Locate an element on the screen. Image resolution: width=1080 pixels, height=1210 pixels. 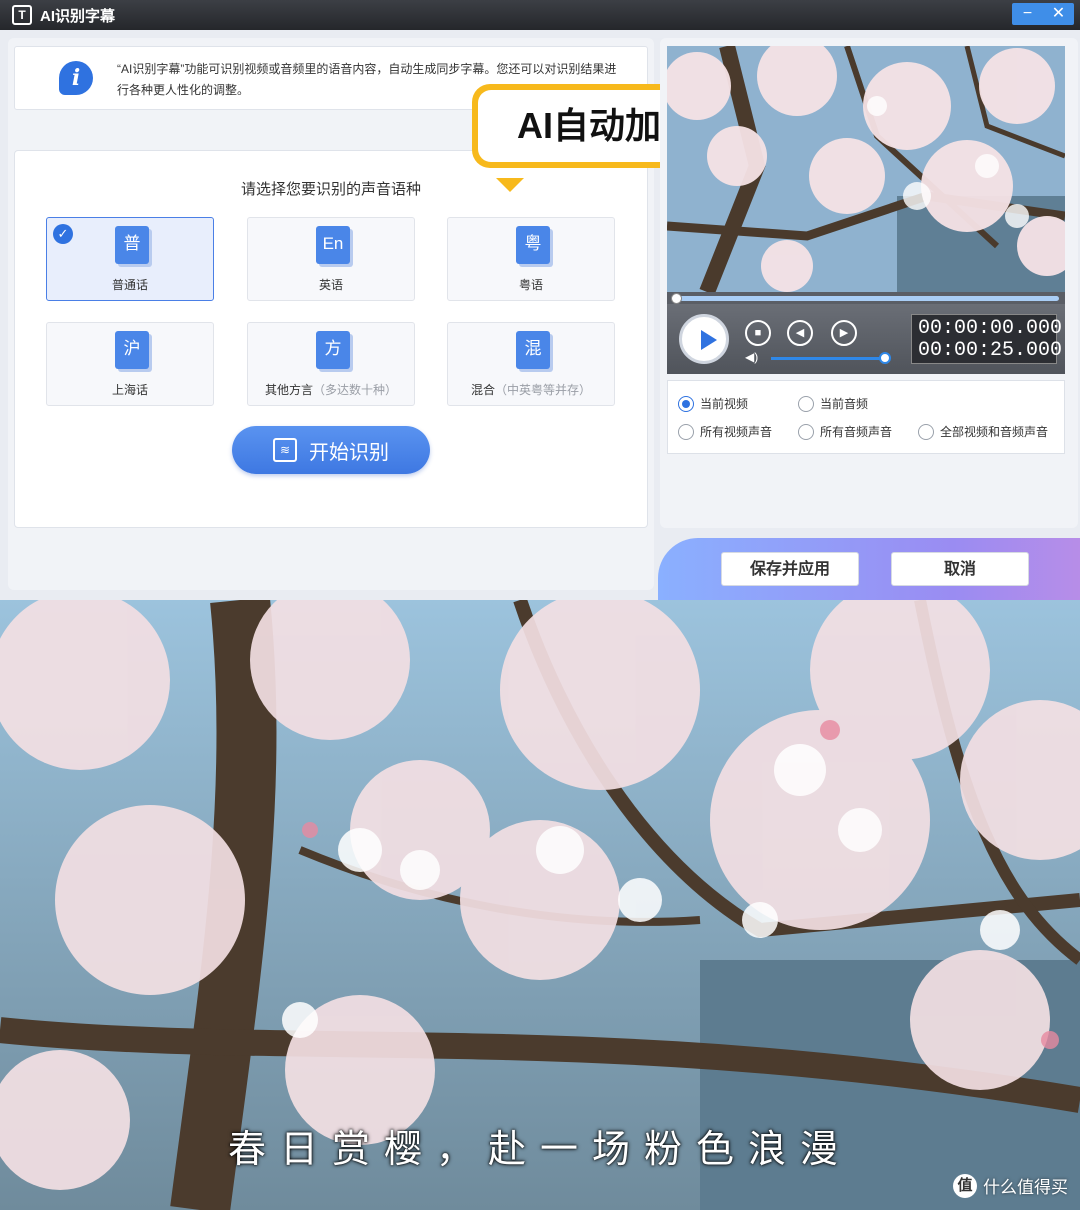
stop-icon: ■ is located at coordinates (758, 333).